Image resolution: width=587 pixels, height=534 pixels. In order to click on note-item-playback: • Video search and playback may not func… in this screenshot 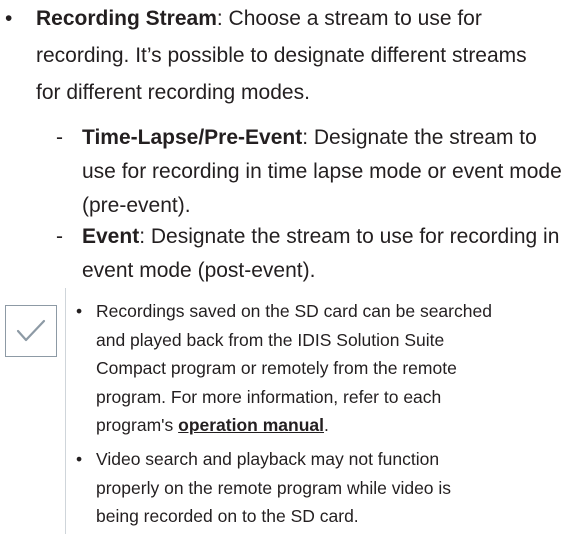, I will do `click(326, 488)`.